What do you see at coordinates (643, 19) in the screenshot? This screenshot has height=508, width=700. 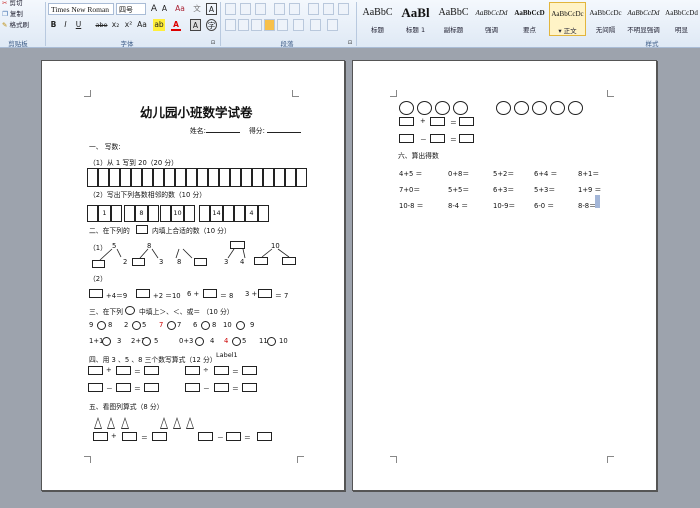 I see `style-7: AaBbCcDd 不明显强调` at bounding box center [643, 19].